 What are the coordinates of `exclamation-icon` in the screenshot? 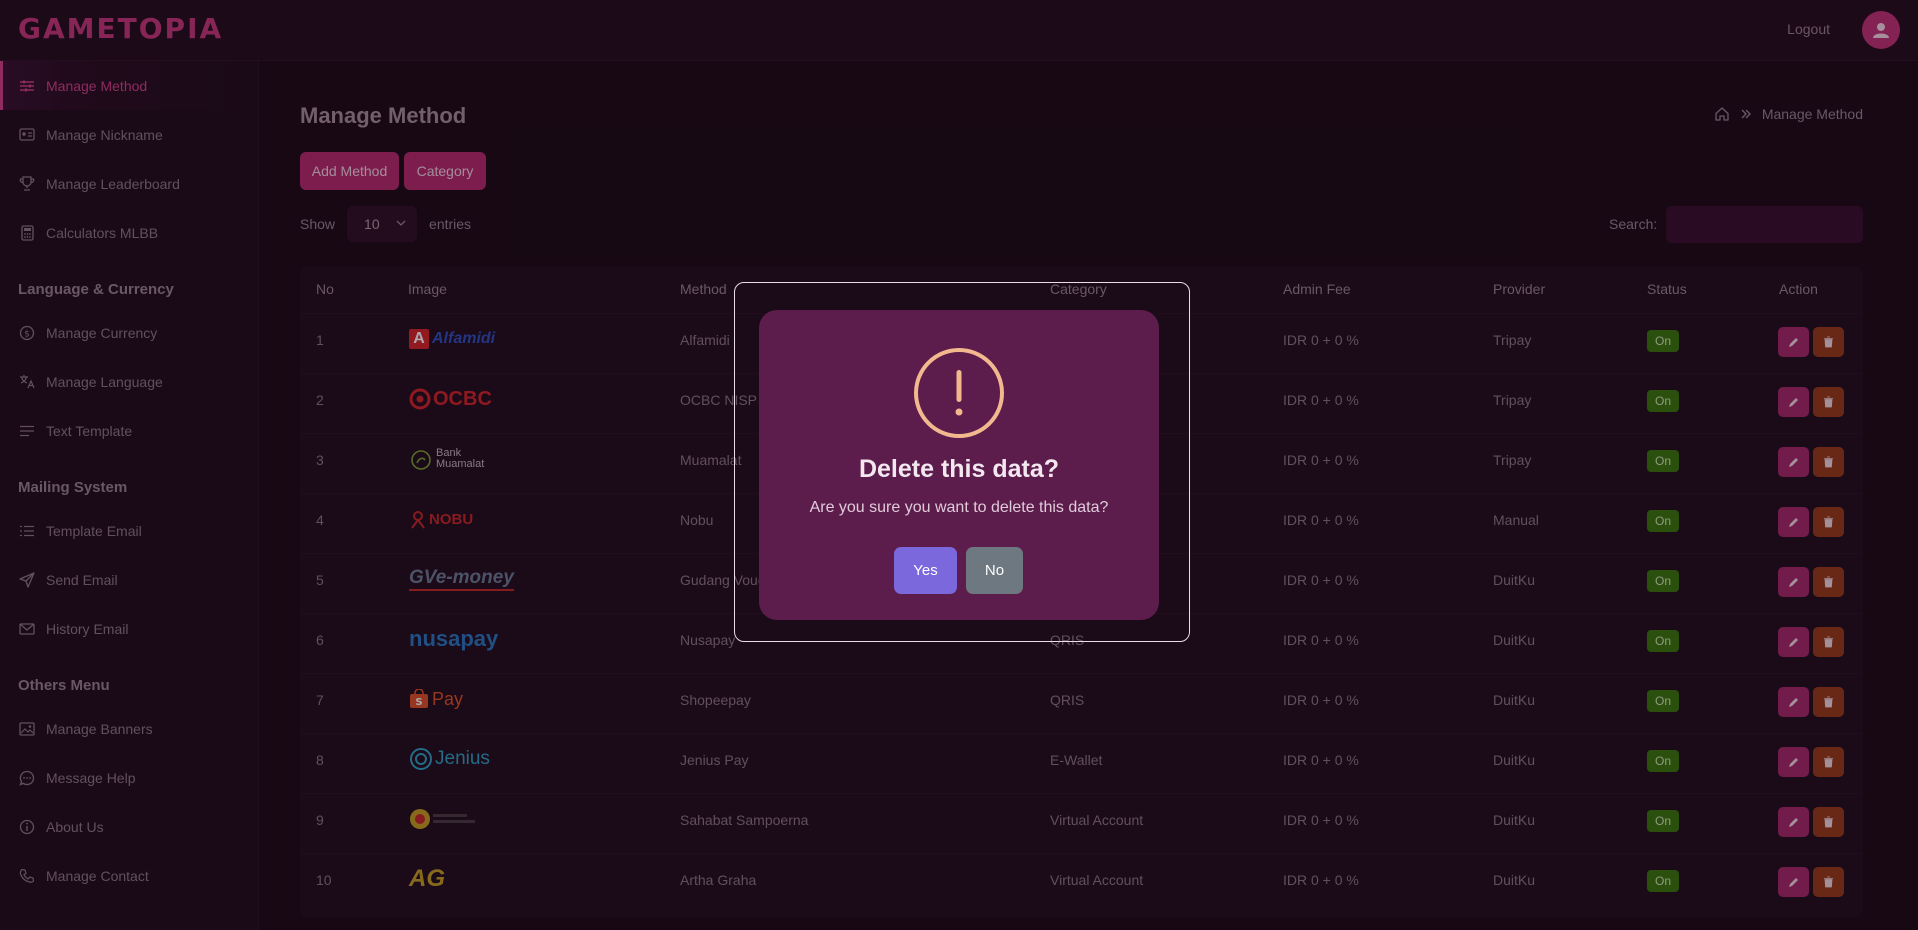 It's located at (959, 393).